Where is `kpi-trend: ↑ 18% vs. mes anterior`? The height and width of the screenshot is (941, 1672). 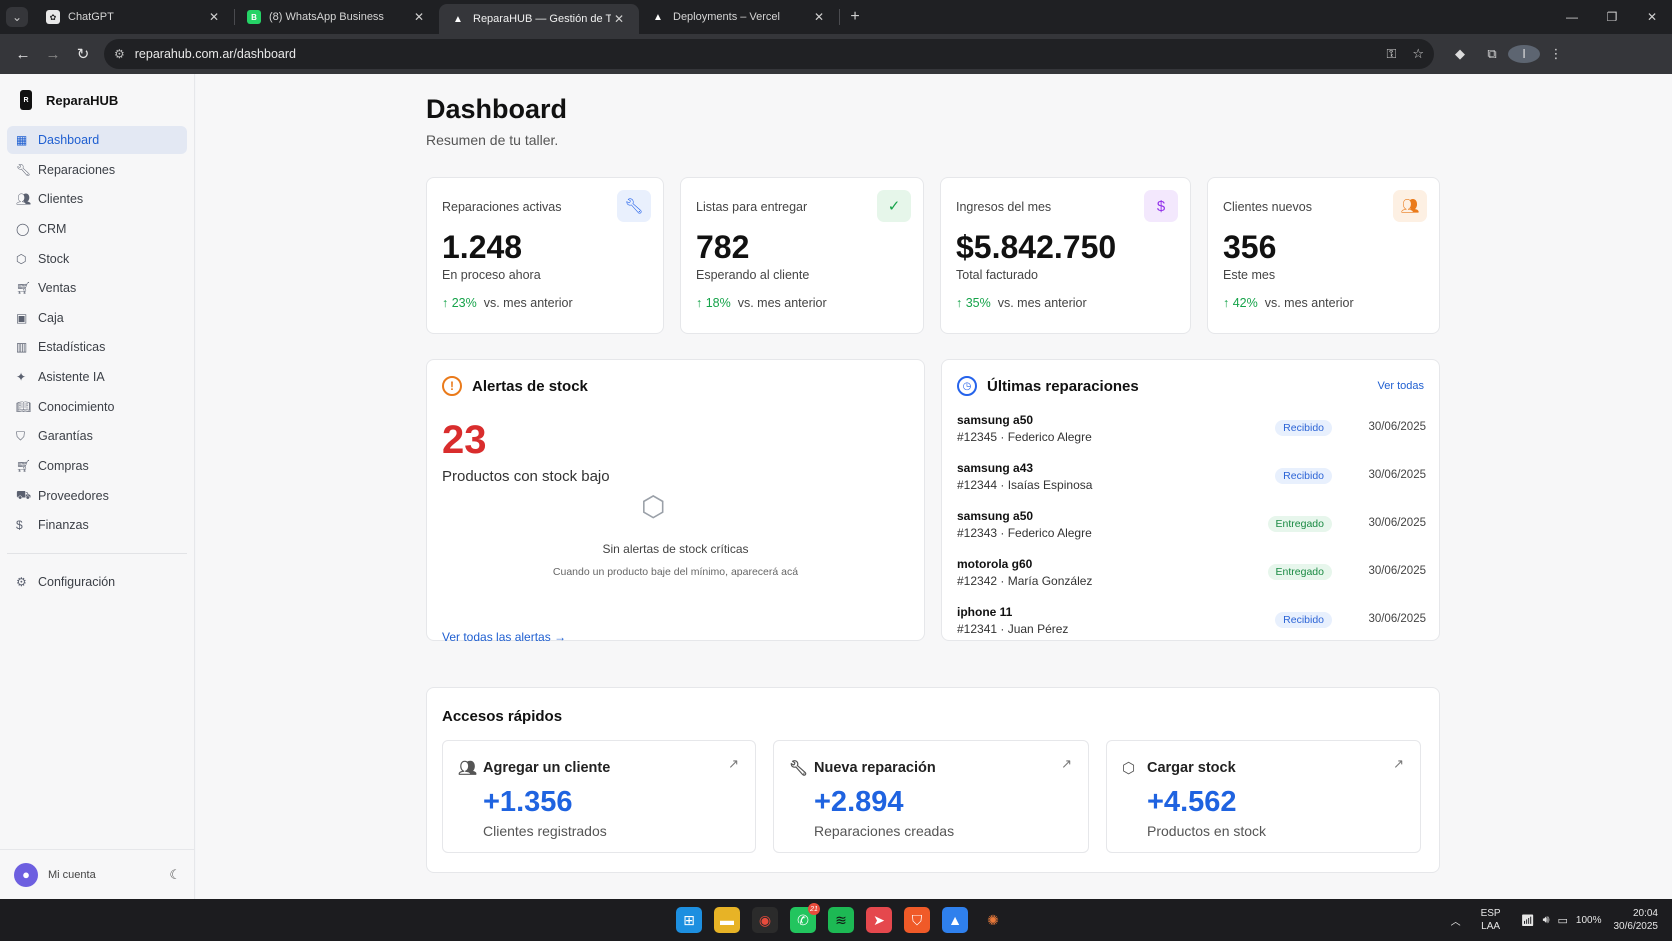 kpi-trend: ↑ 18% vs. mes anterior is located at coordinates (761, 303).